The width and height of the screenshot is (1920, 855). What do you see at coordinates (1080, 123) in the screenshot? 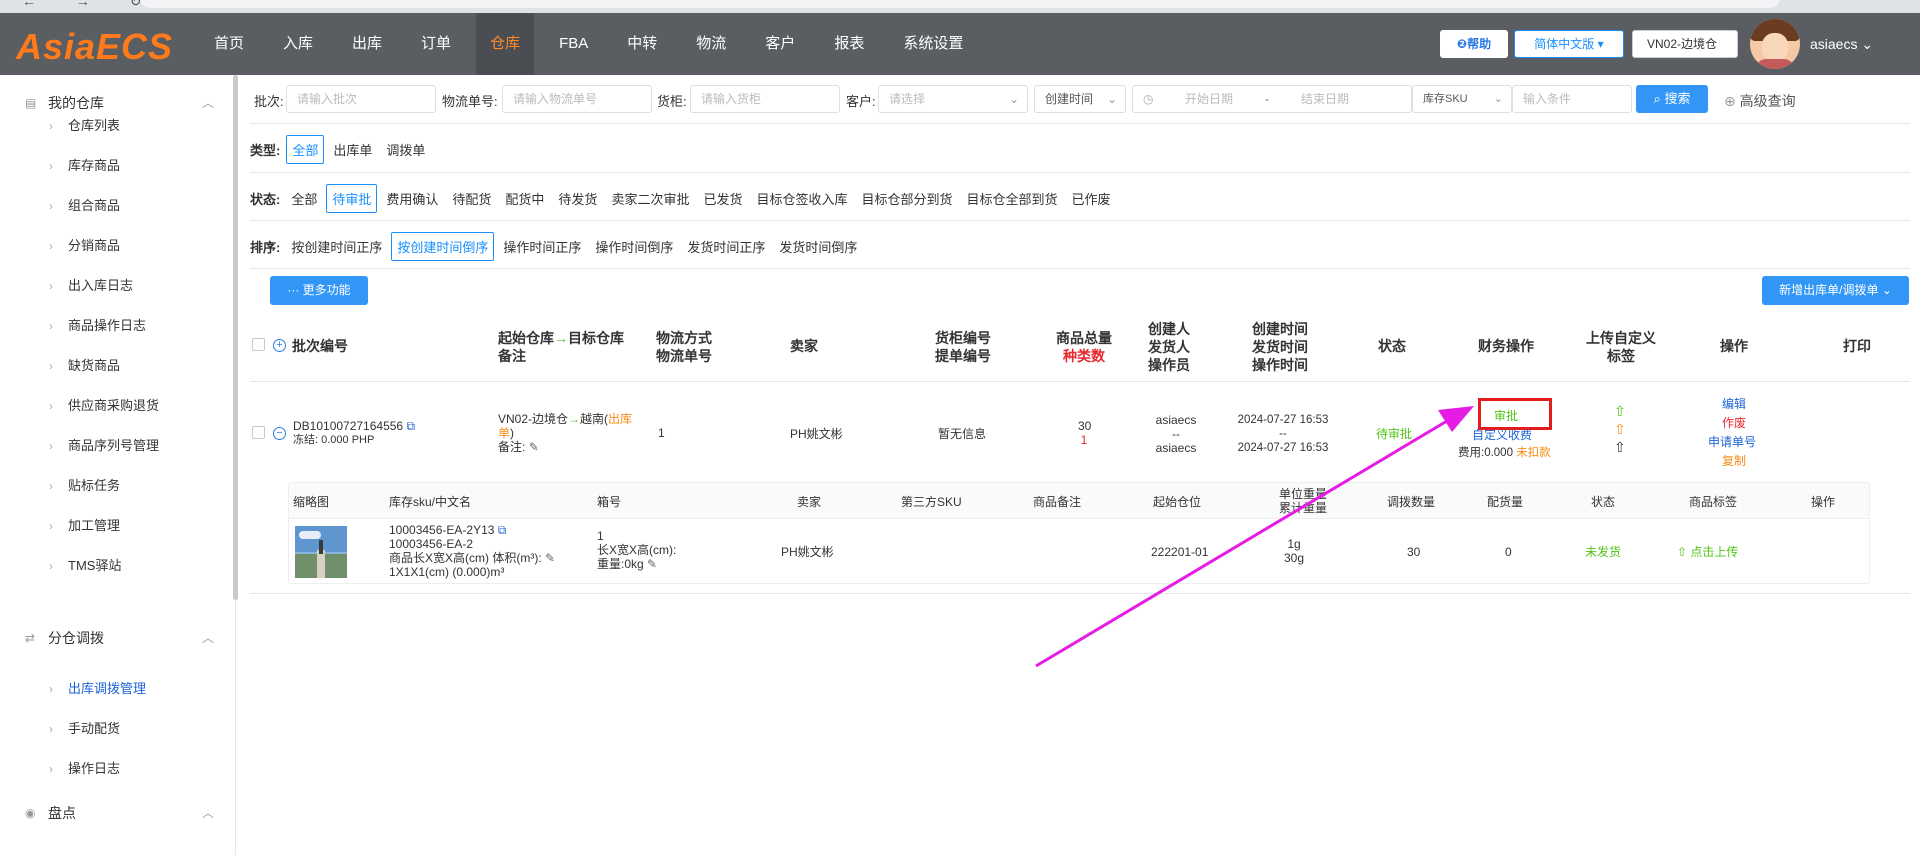
I see `divider` at bounding box center [1080, 123].